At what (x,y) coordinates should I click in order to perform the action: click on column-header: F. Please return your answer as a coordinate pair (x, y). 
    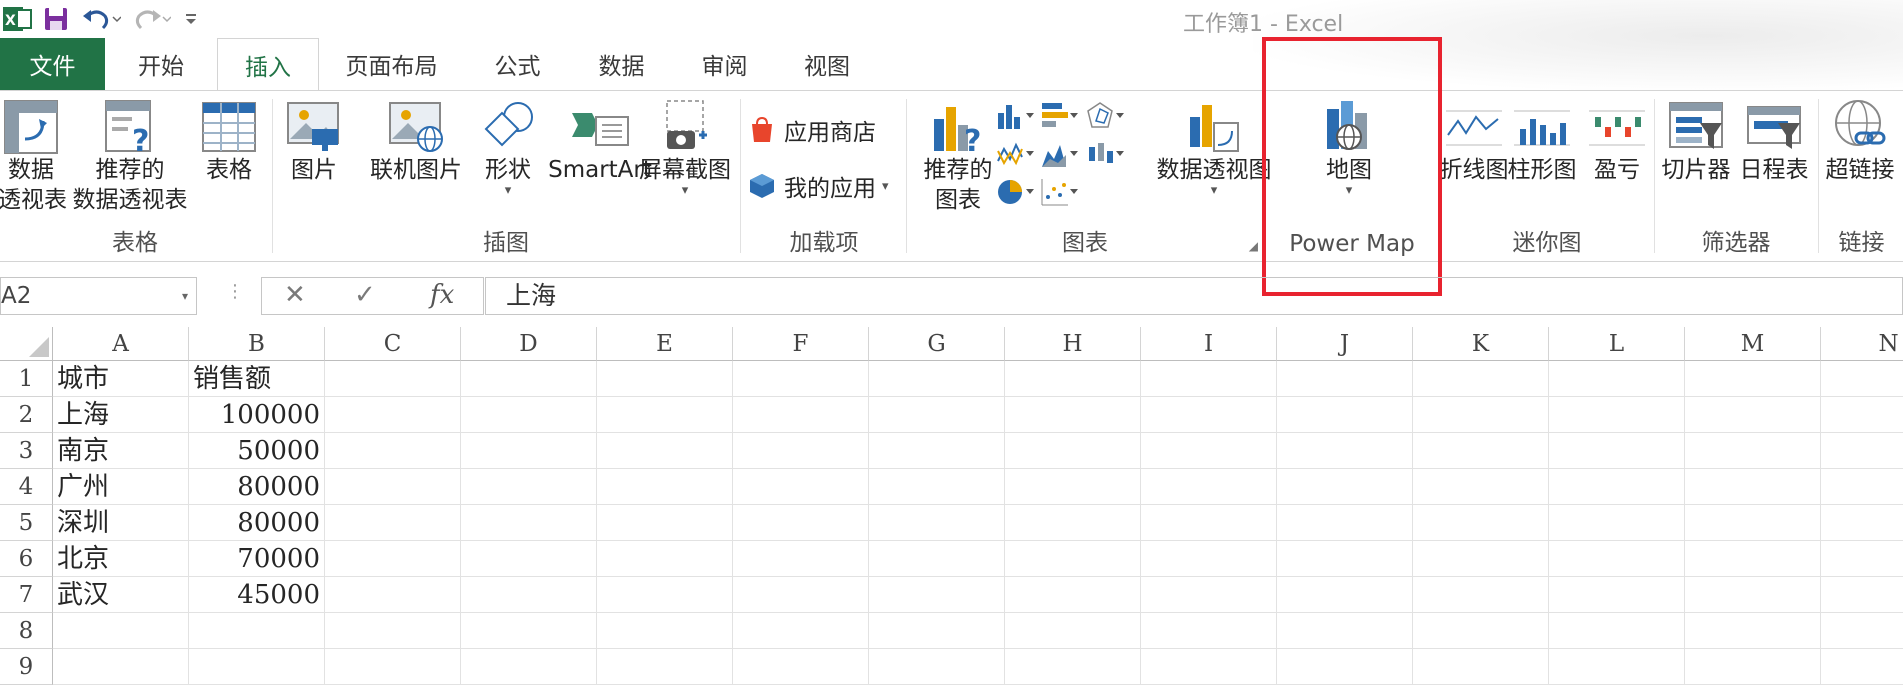
    Looking at the image, I should click on (801, 344).